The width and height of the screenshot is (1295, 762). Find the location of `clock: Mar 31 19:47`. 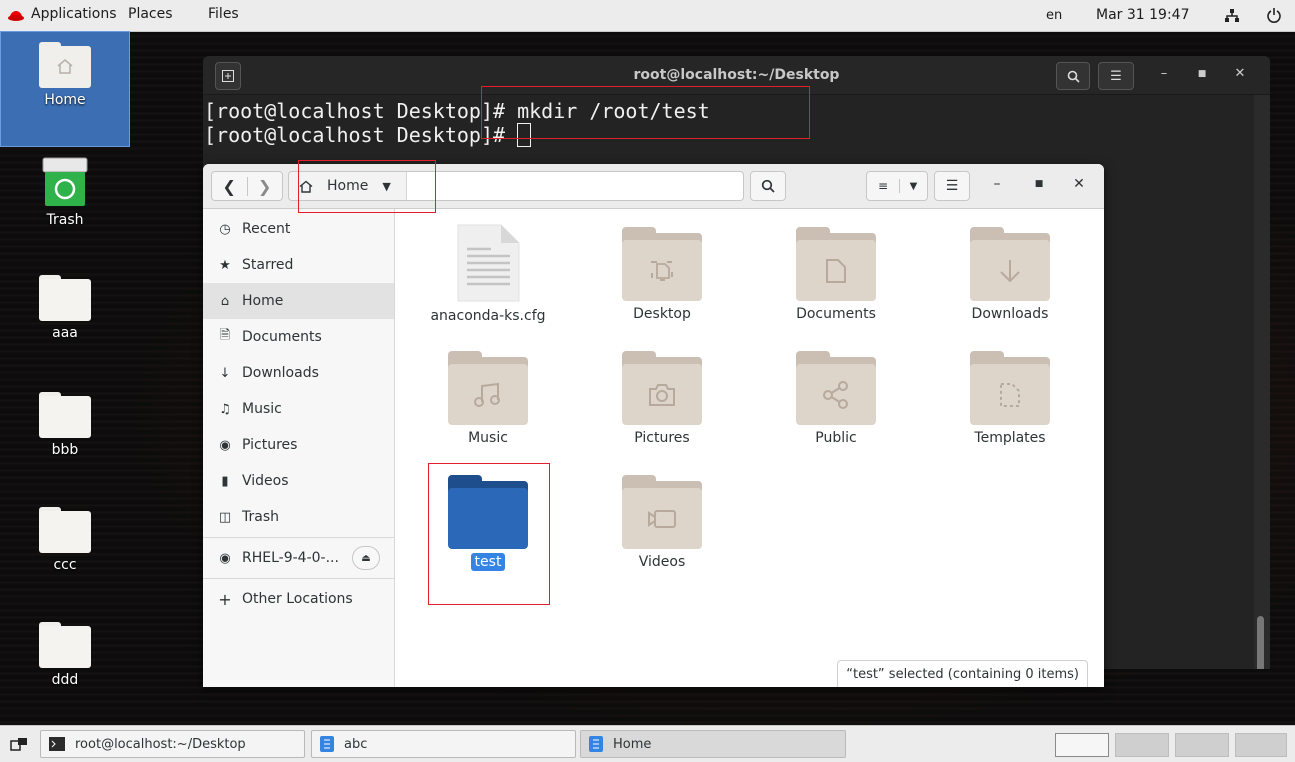

clock: Mar 31 19:47 is located at coordinates (1142, 15).